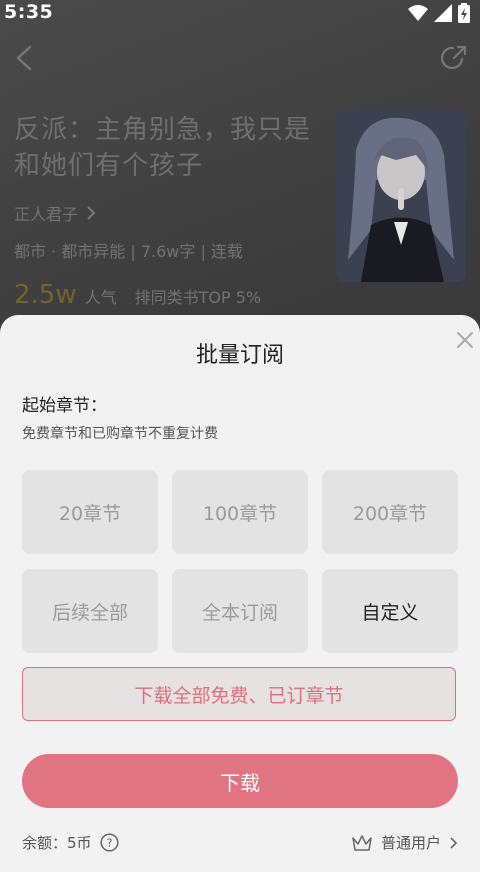 The height and width of the screenshot is (872, 480). I want to click on user-level-text: 普通用户, so click(410, 843).